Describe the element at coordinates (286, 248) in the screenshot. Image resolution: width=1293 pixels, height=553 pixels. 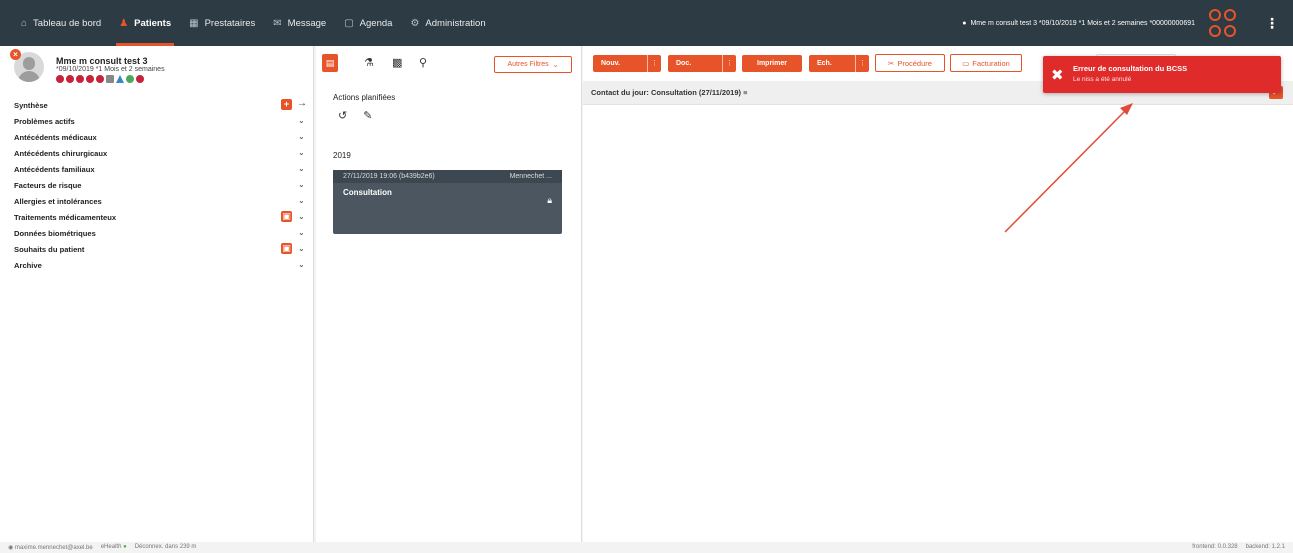
I see `note-icon: ▣` at that location.